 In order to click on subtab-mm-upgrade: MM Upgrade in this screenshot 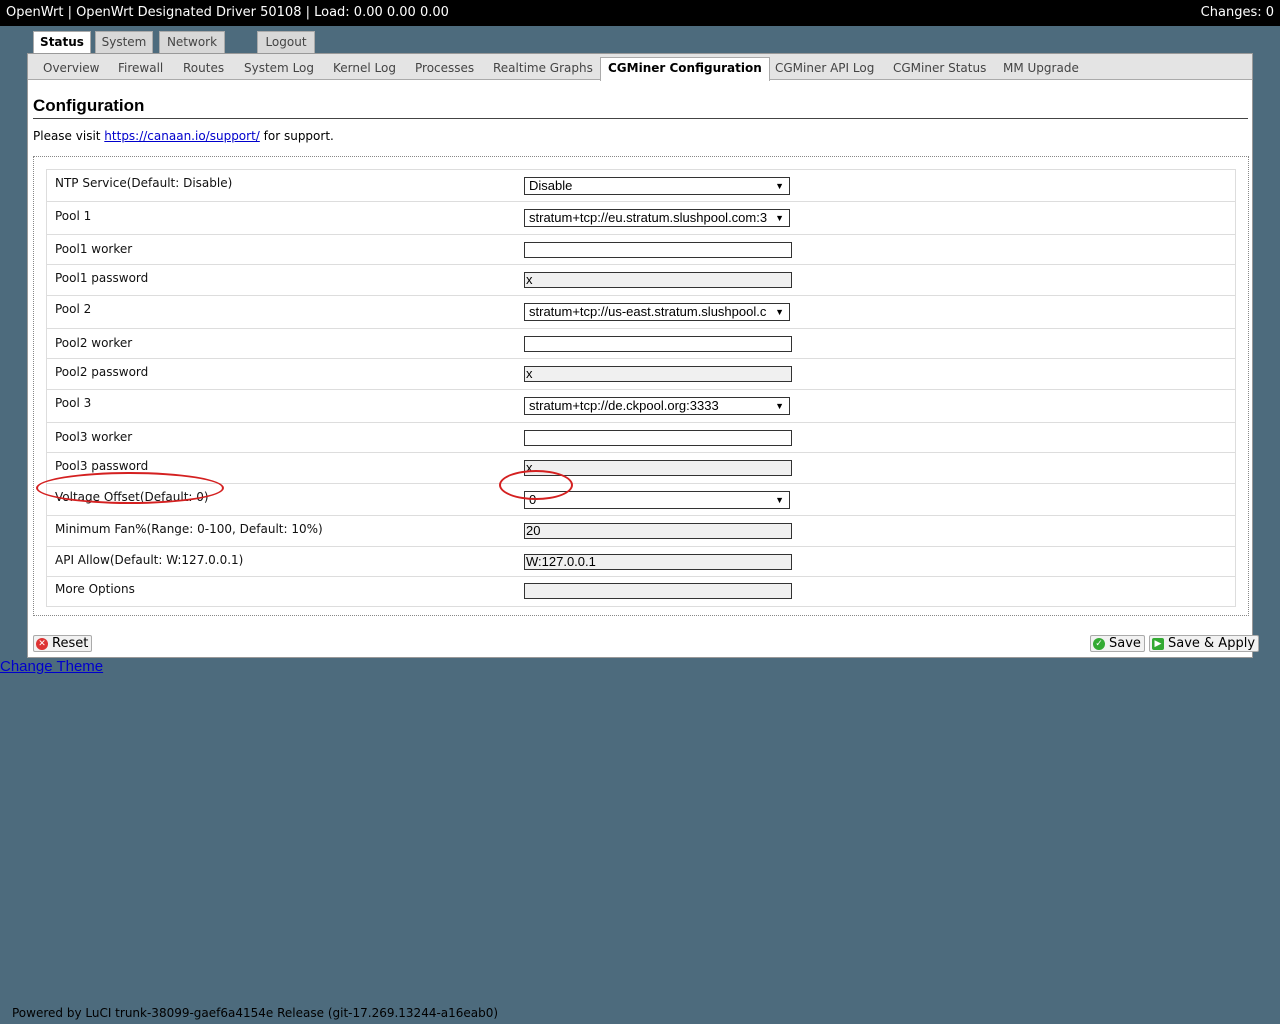, I will do `click(1041, 68)`.